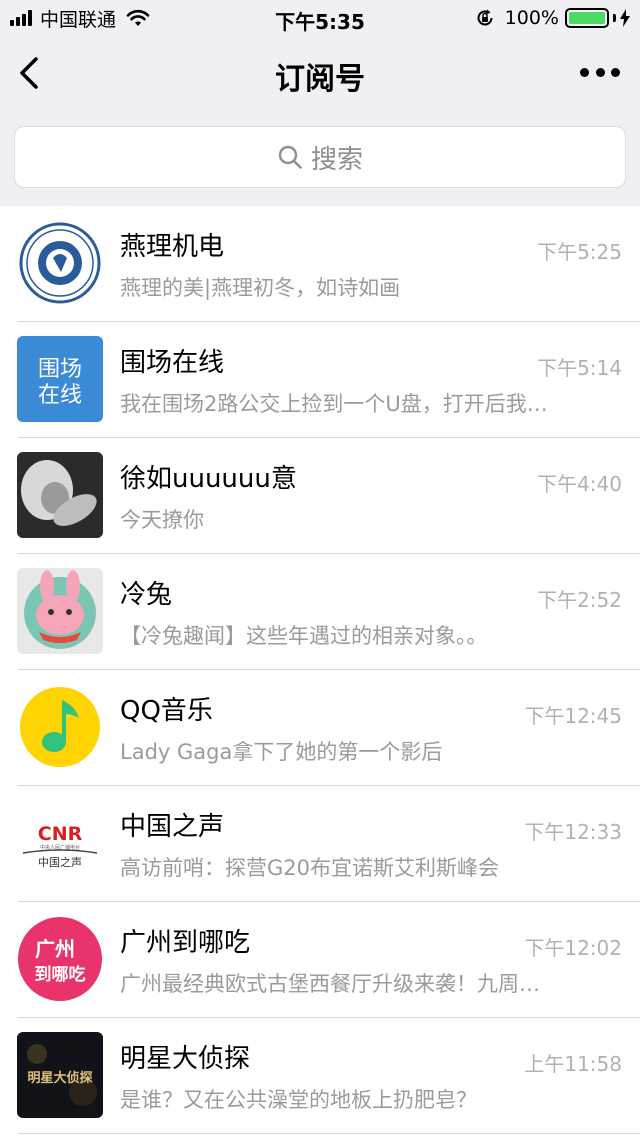 The height and width of the screenshot is (1138, 640). I want to click on message-time: 下午5:14, so click(579, 368).